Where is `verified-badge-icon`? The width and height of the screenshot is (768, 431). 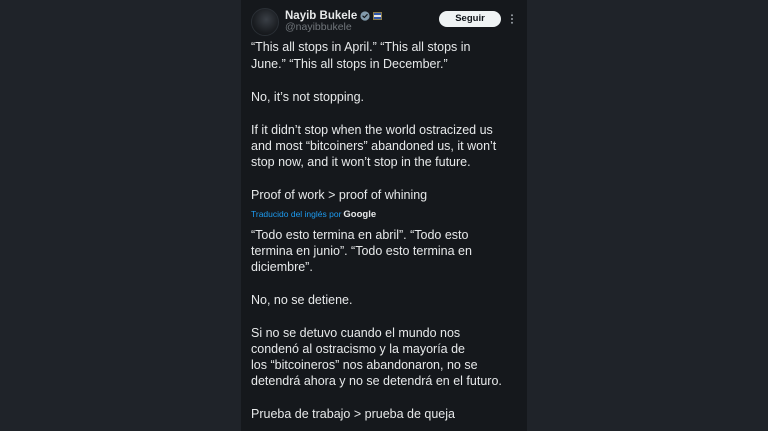
verified-badge-icon is located at coordinates (365, 16).